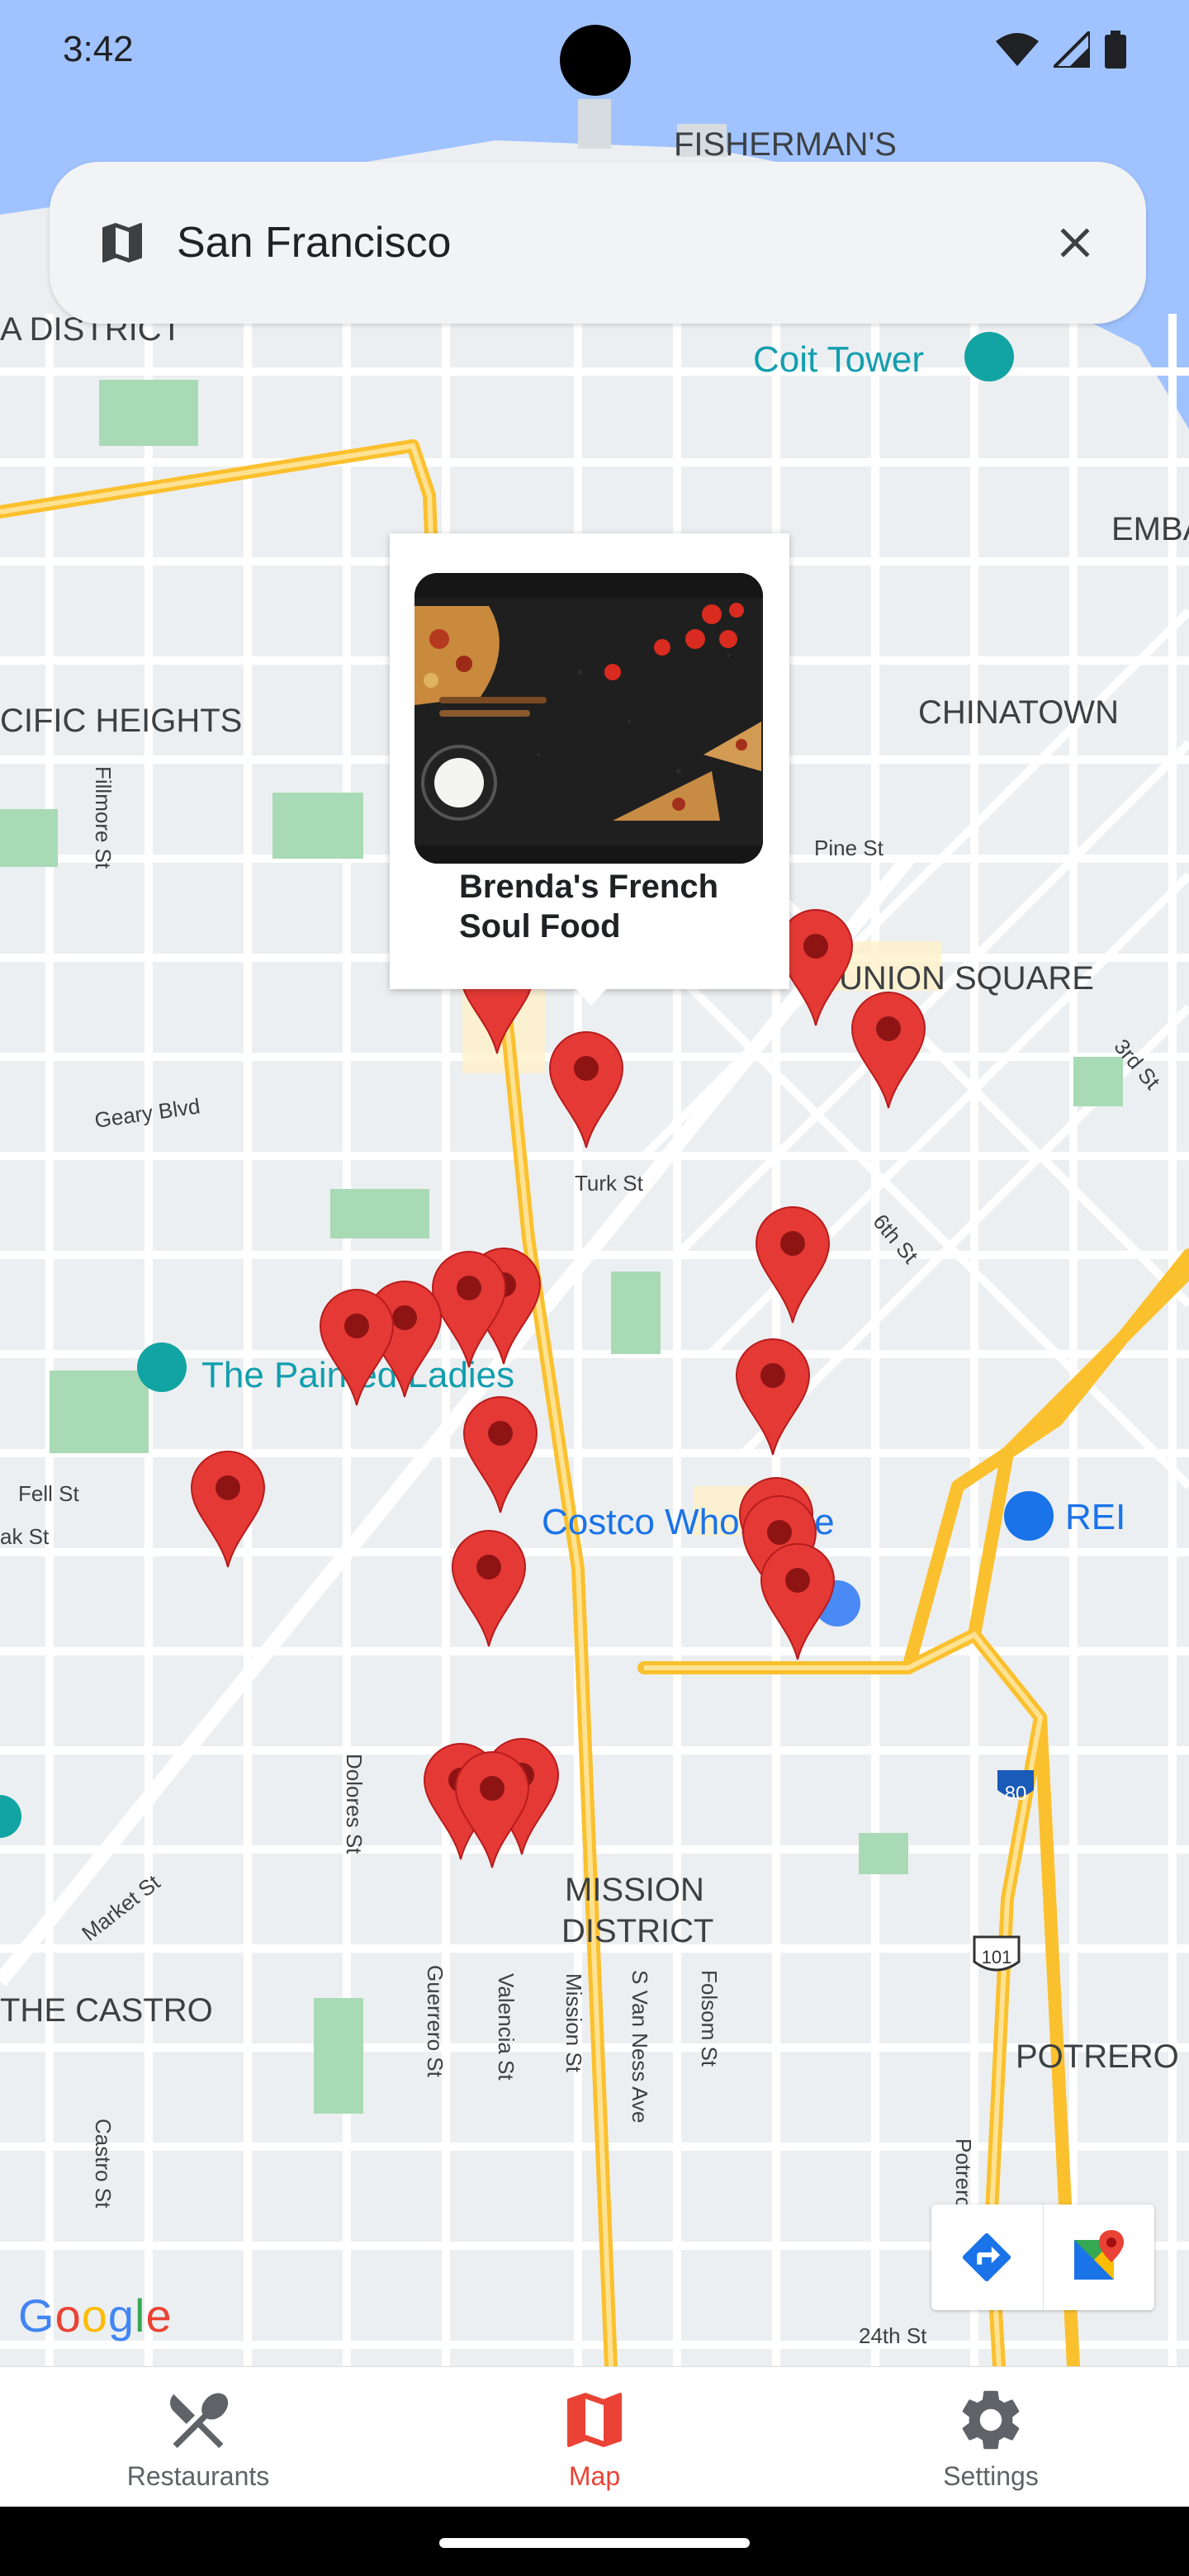 The image size is (1189, 2576). What do you see at coordinates (1018, 712) in the screenshot?
I see `label-chinatown: CHINATOWN` at bounding box center [1018, 712].